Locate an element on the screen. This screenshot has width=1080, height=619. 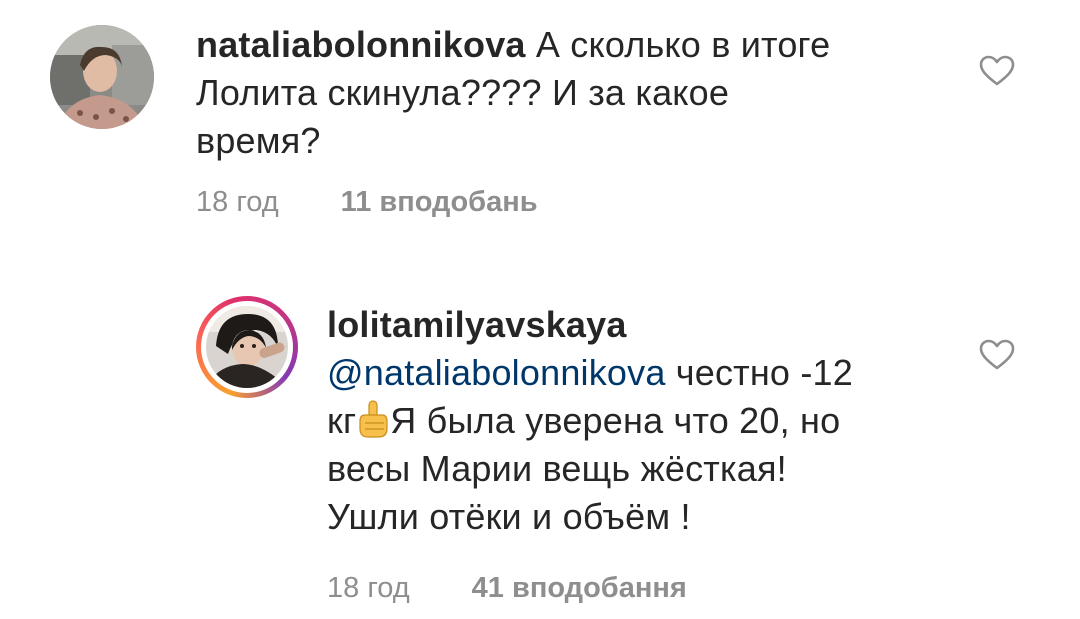
point-up-emoji-icon is located at coordinates (373, 419).